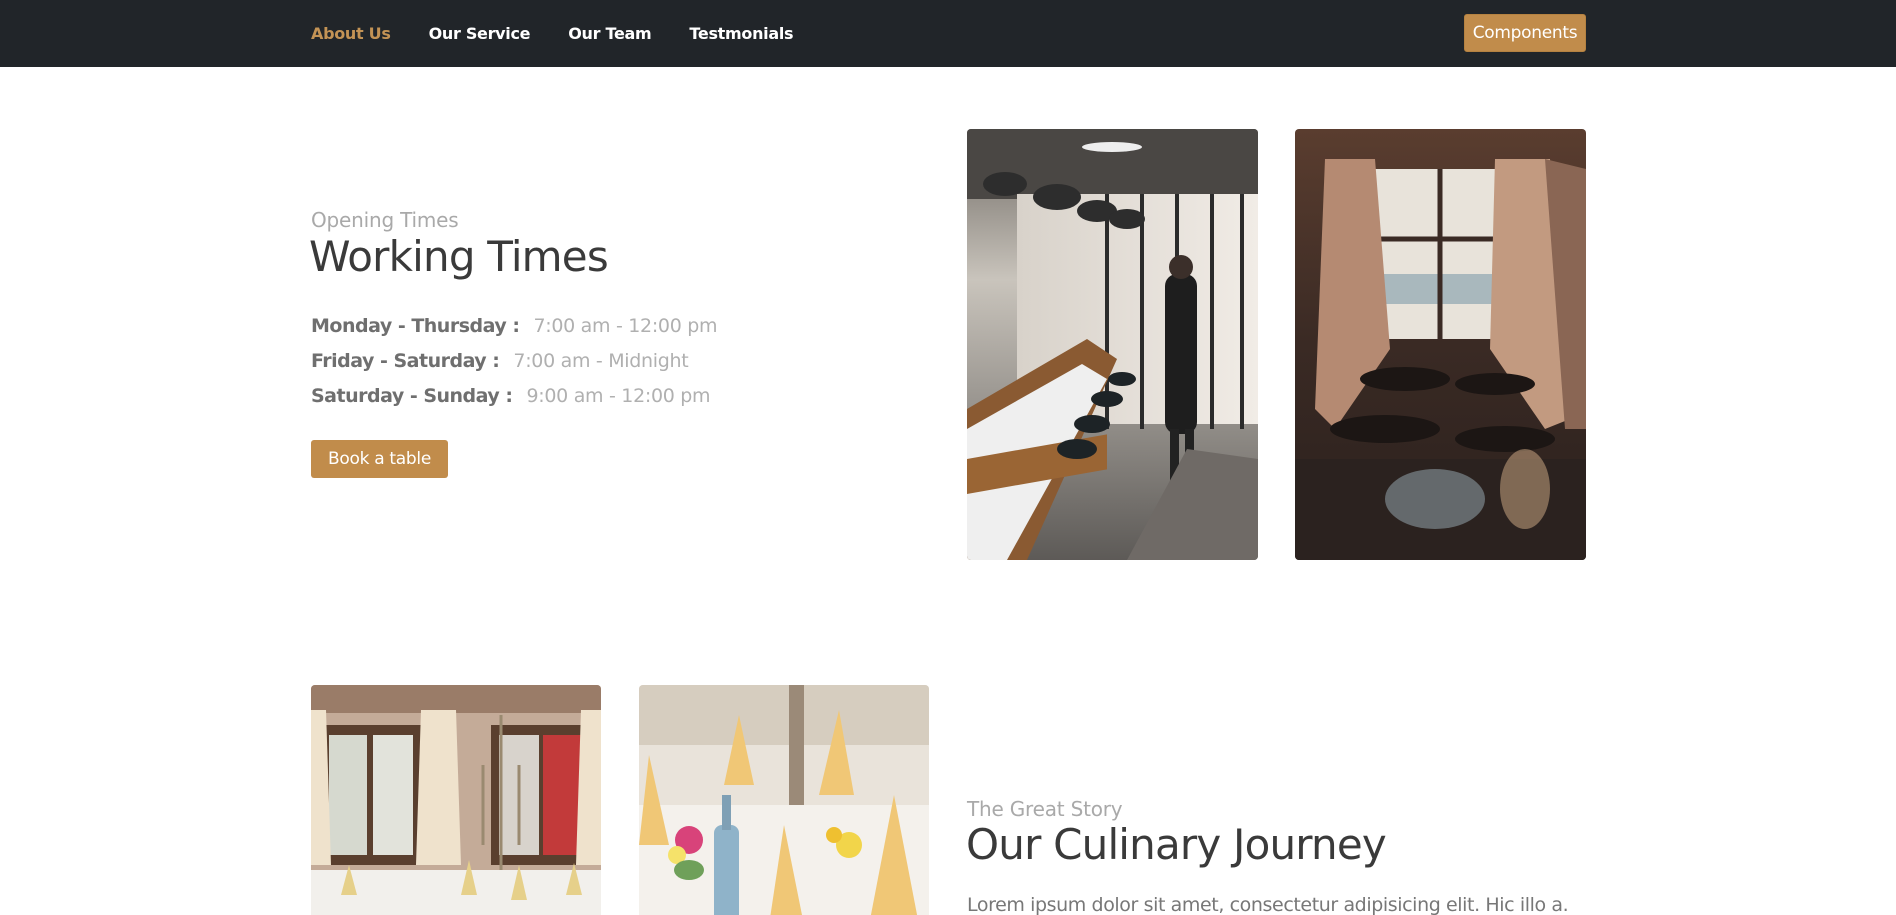 Image resolution: width=1896 pixels, height=915 pixels. Describe the element at coordinates (379, 459) in the screenshot. I see `book-table-button: Book a table` at that location.